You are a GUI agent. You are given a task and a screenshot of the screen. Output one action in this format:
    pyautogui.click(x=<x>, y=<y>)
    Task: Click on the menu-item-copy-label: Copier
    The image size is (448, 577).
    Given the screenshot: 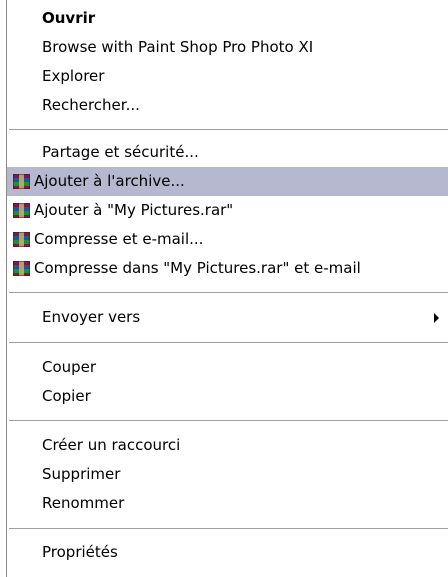 What is the action you would take?
    pyautogui.click(x=66, y=396)
    